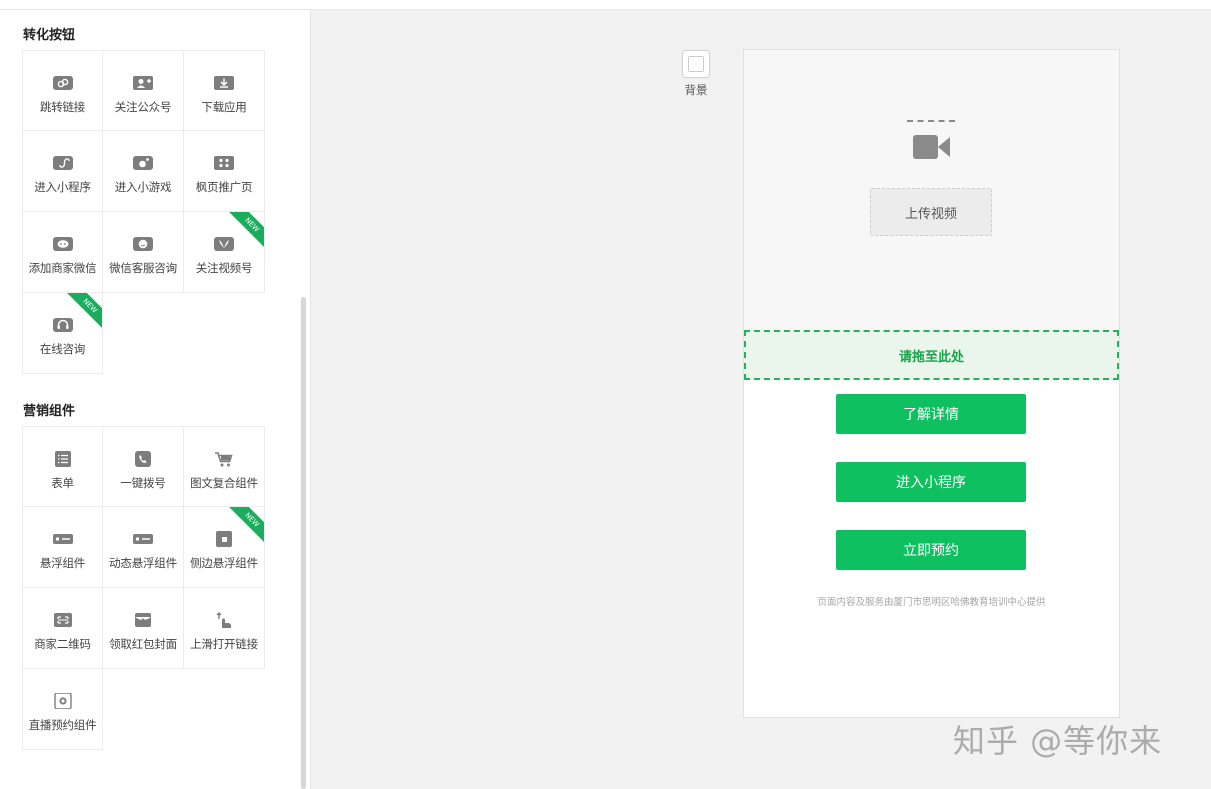  Describe the element at coordinates (1058, 741) in the screenshot. I see `zhihu-watermark: 知乎 @等你来` at that location.